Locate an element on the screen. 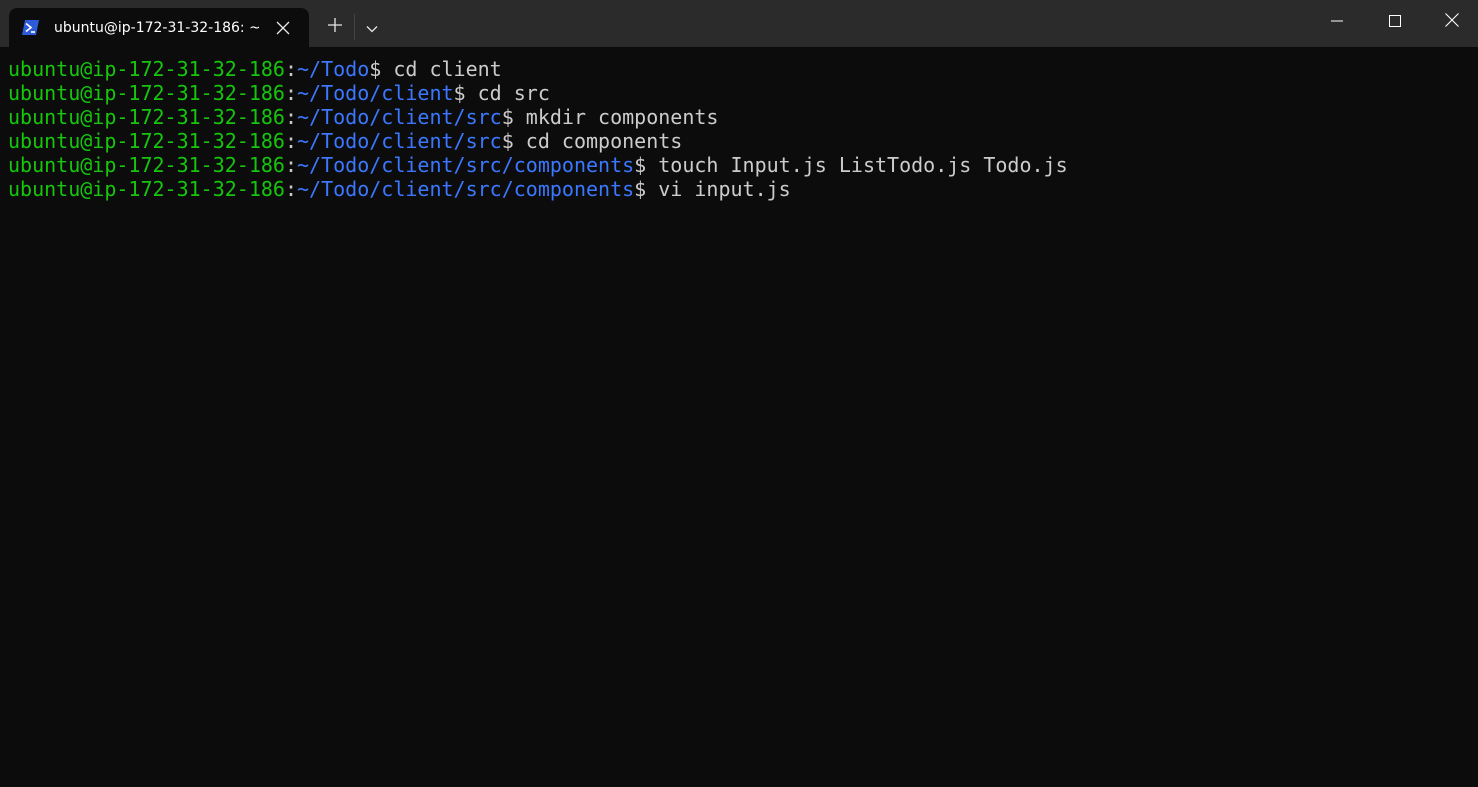 The image size is (1478, 787). minimize-button is located at coordinates (1336, 21).